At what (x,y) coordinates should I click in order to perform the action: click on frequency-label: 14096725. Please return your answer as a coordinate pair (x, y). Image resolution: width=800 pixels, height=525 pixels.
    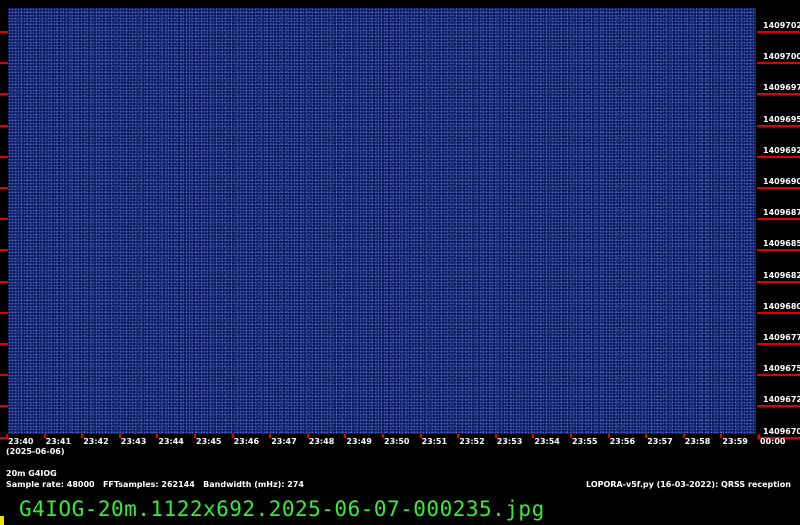
    Looking at the image, I should click on (781, 400).